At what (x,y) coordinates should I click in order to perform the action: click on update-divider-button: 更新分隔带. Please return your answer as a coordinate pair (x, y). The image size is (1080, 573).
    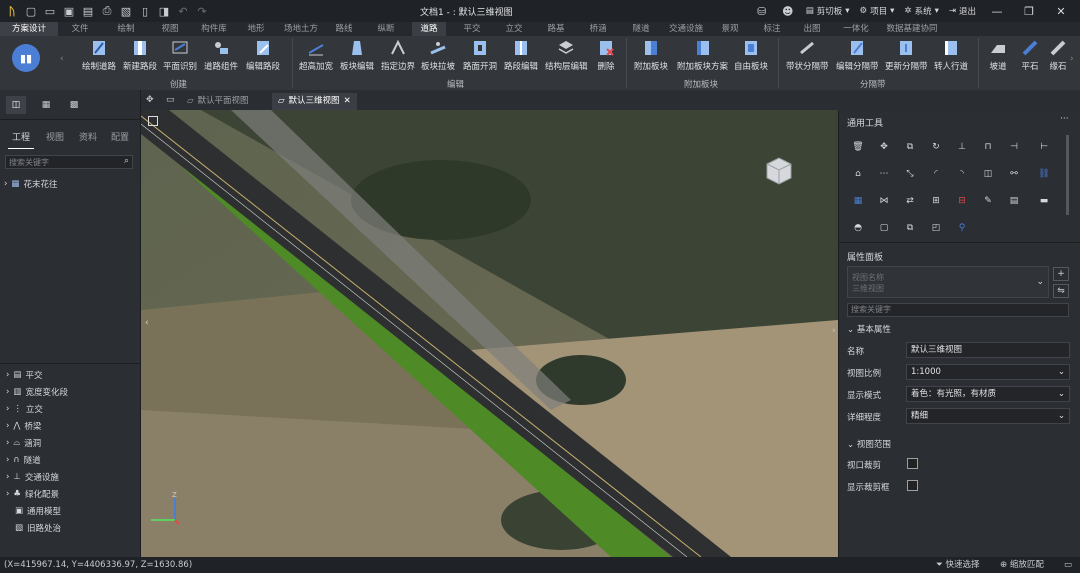
    Looking at the image, I should click on (906, 57).